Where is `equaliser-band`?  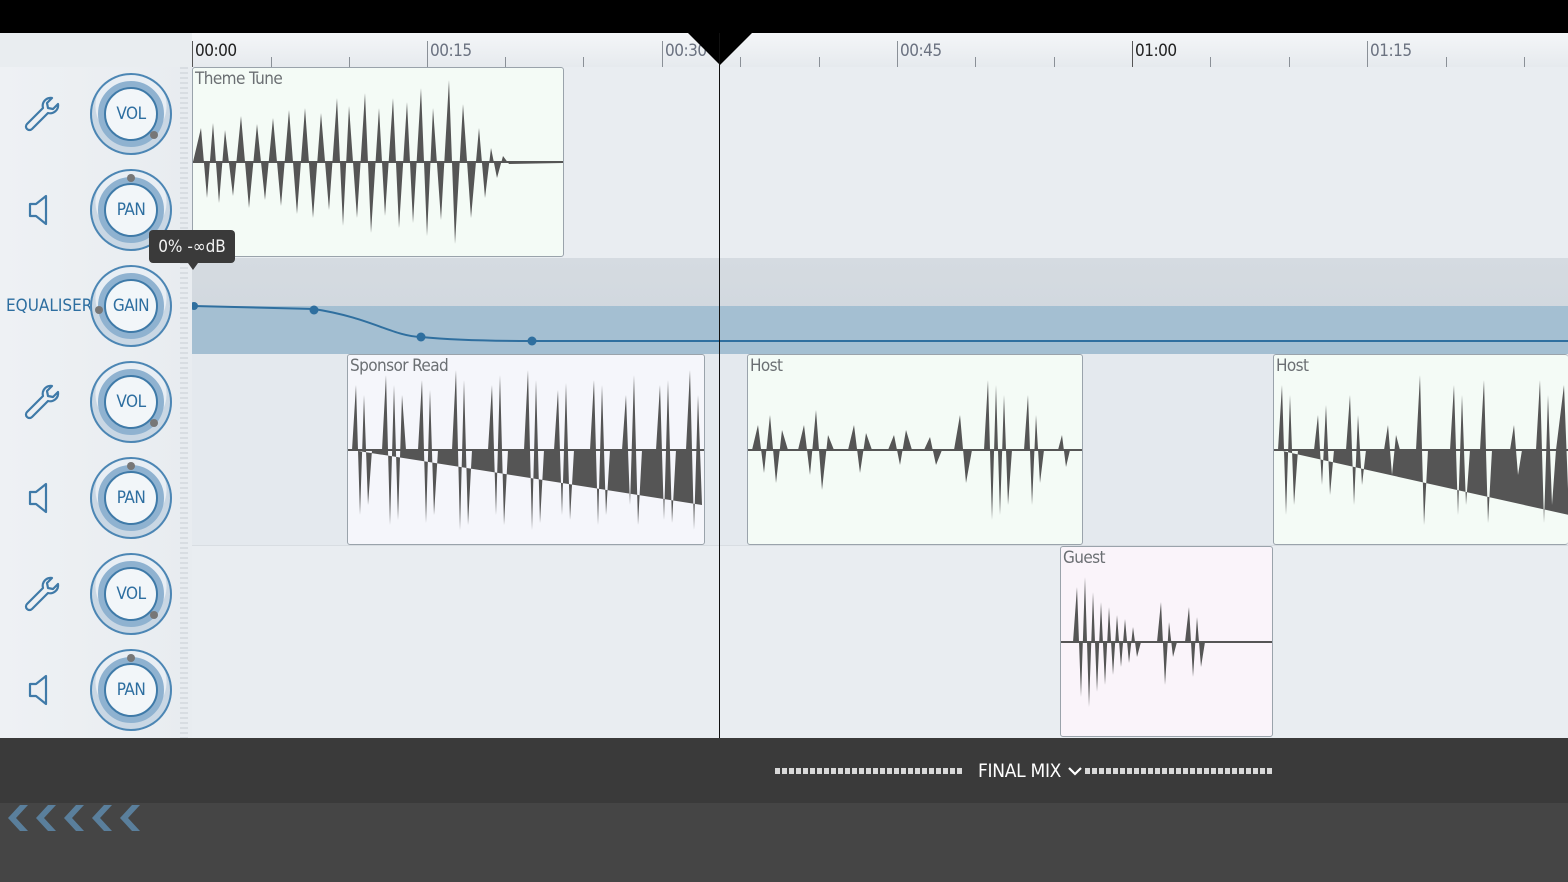 equaliser-band is located at coordinates (880, 306).